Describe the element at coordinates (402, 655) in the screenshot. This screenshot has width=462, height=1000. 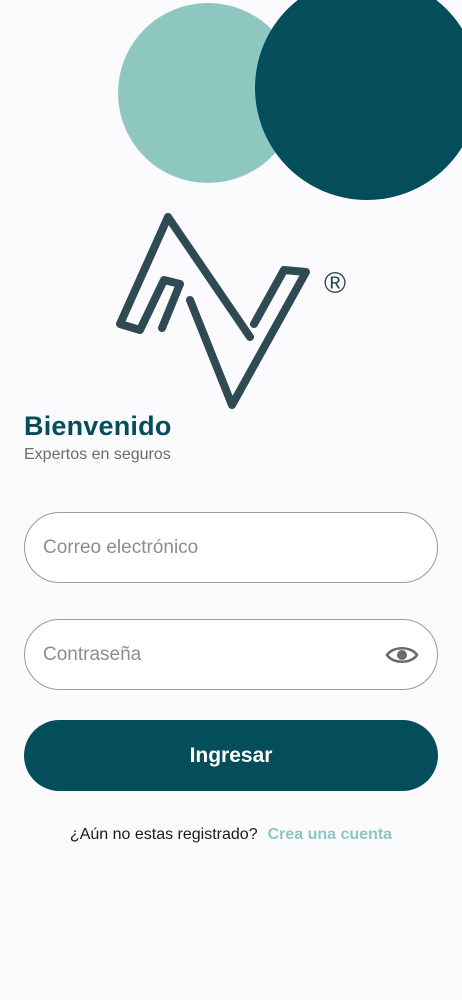
I see `eye-icon` at that location.